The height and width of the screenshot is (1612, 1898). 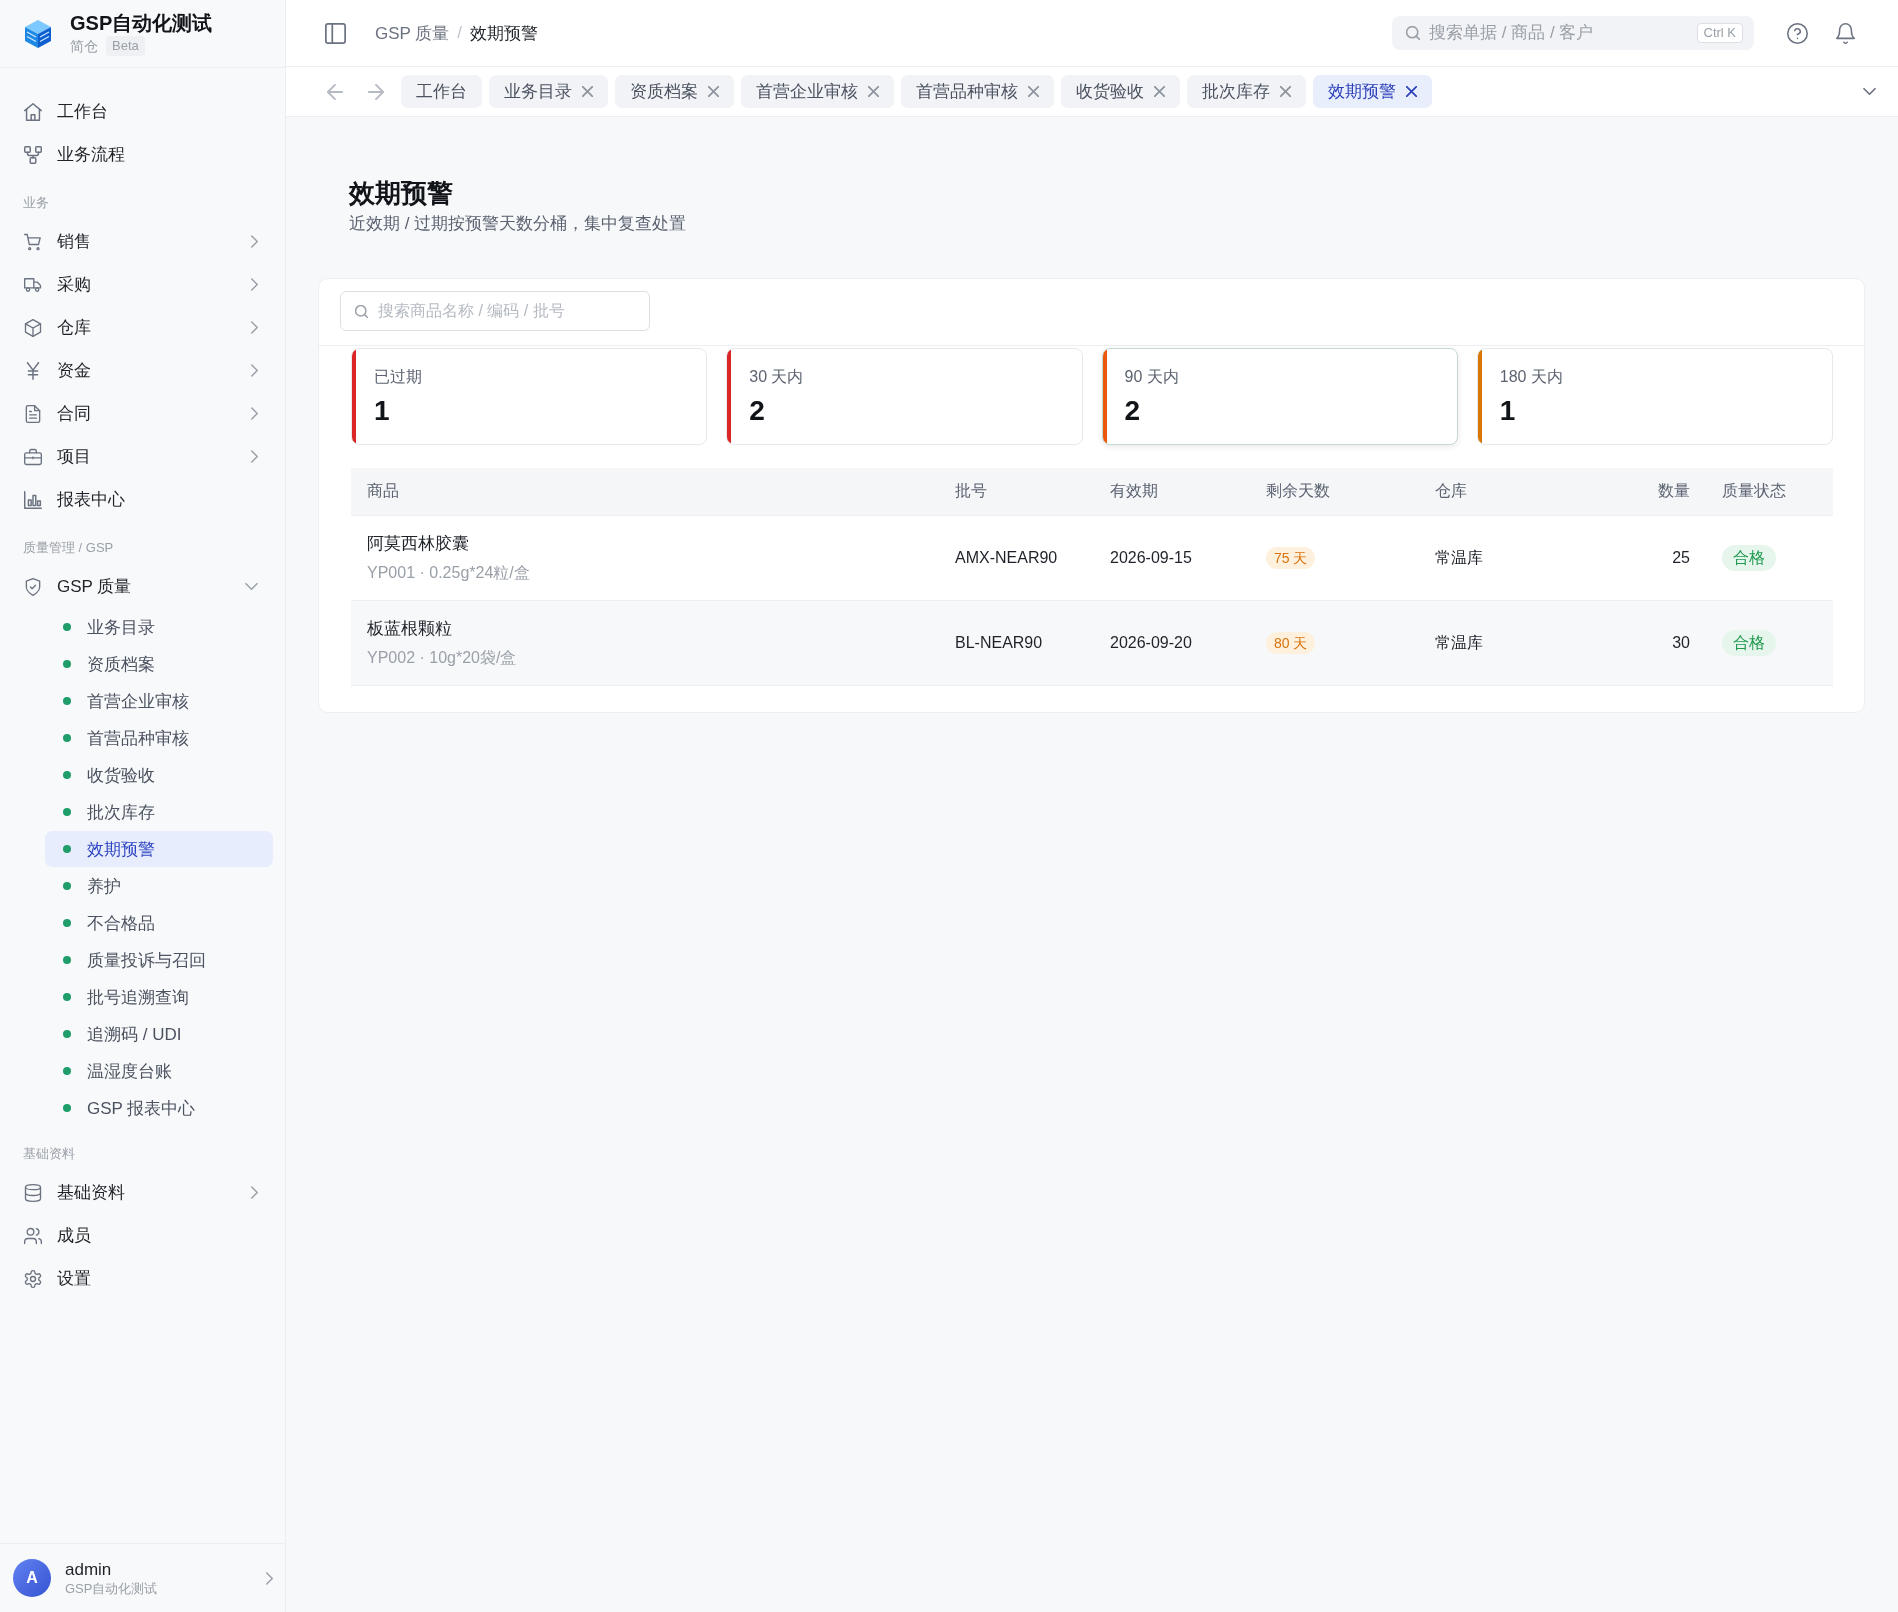 I want to click on shortcut-hint: Ctrl K, so click(x=1719, y=33).